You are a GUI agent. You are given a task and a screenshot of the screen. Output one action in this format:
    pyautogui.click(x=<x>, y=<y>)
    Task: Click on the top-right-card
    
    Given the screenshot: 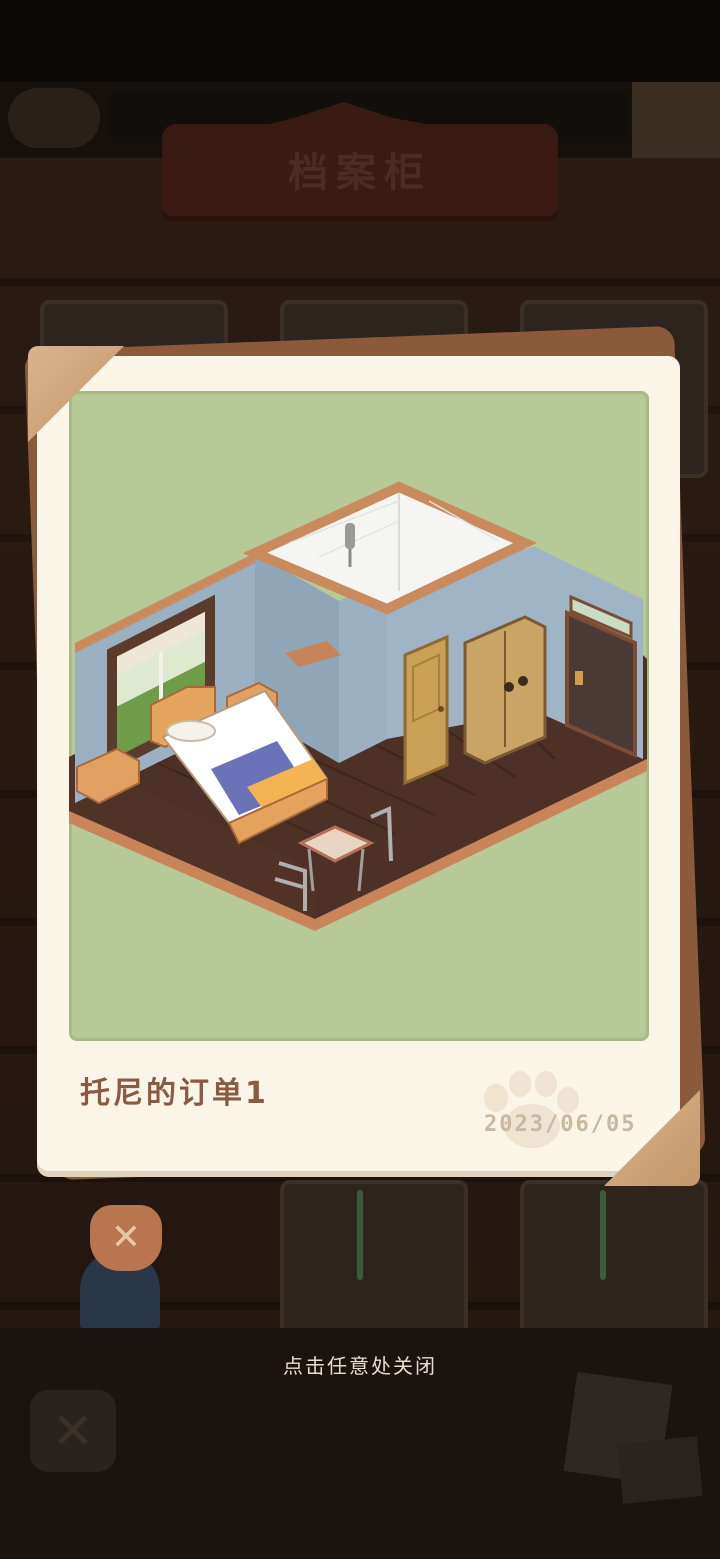 What is the action you would take?
    pyautogui.click(x=676, y=120)
    